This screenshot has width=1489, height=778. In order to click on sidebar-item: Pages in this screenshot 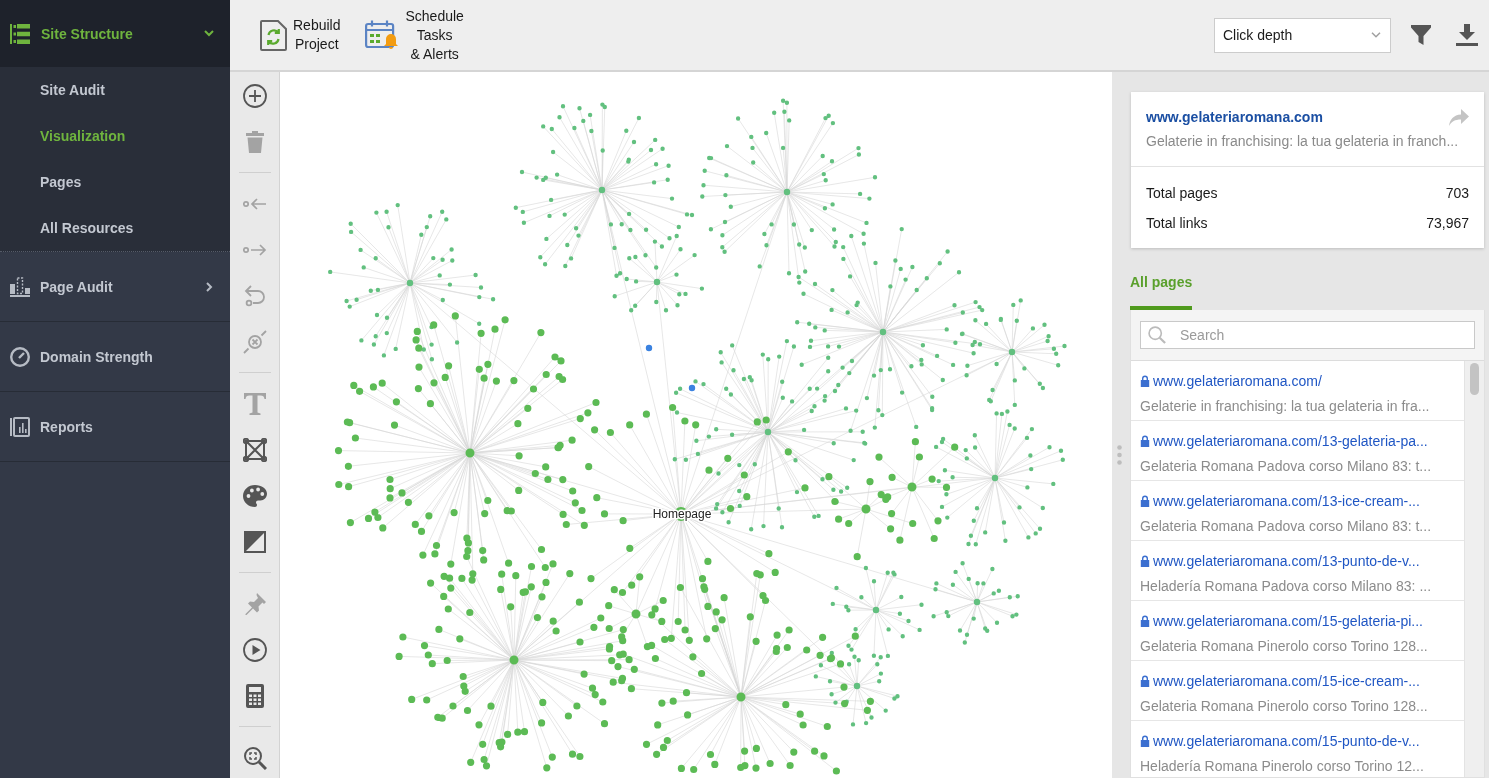, I will do `click(115, 182)`.